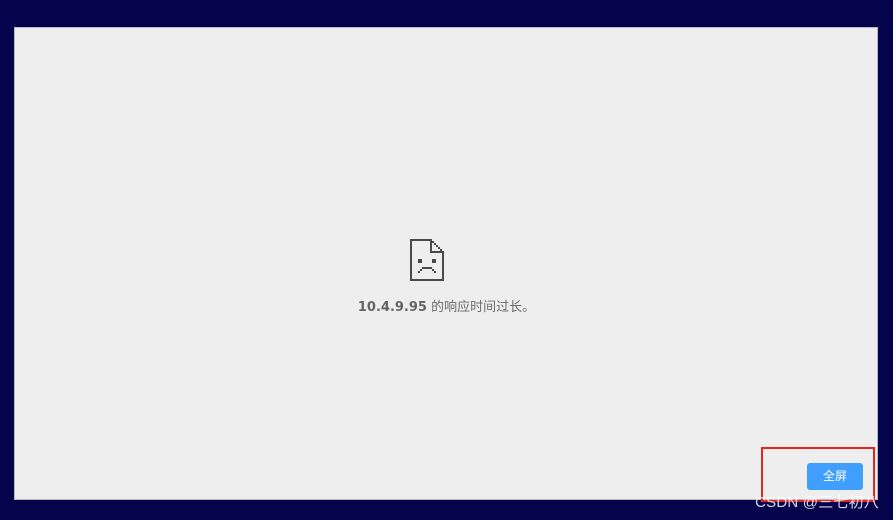  I want to click on fullscreen-button: 全屏, so click(835, 476).